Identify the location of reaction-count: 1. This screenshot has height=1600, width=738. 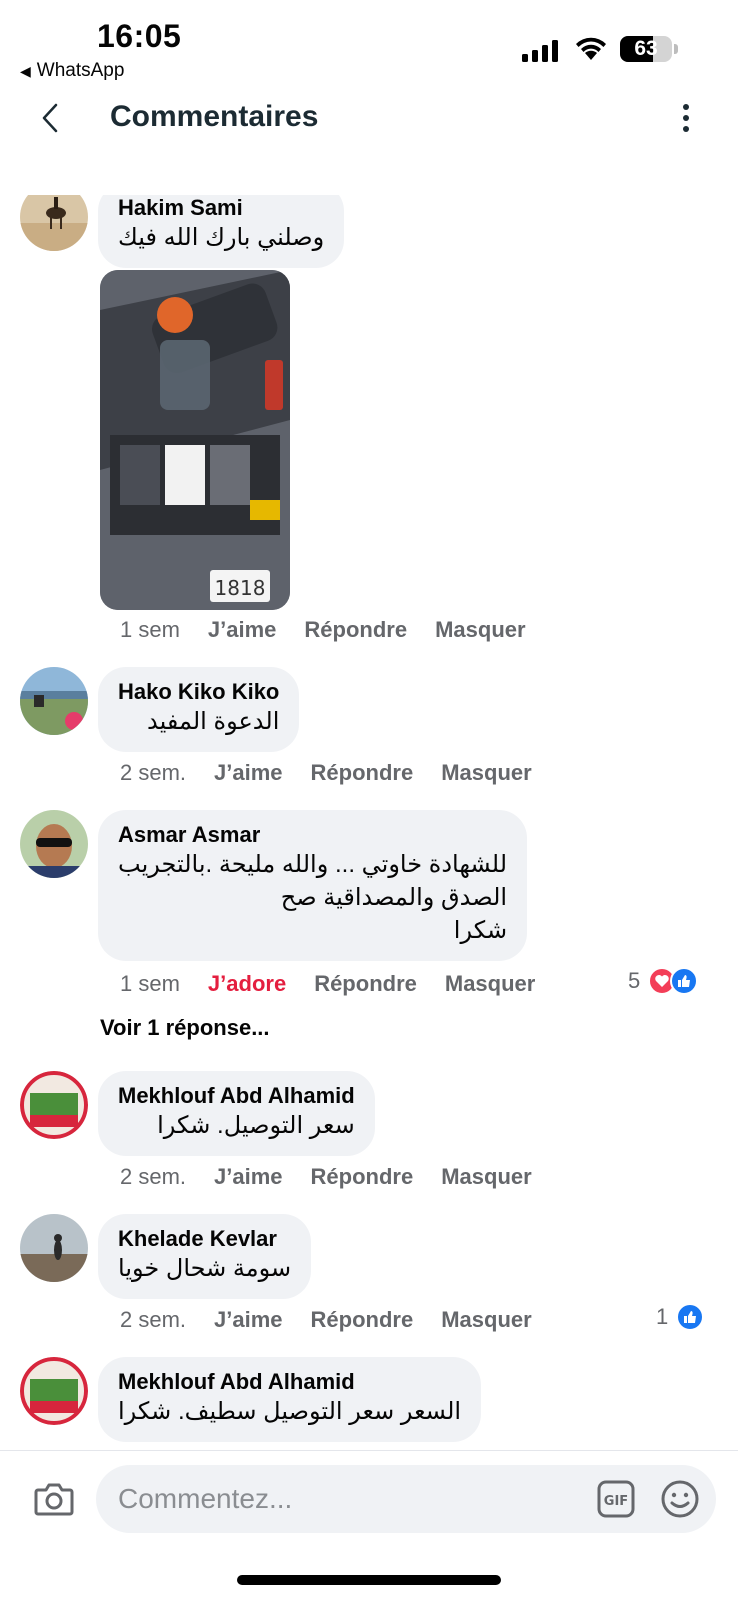
(662, 1316).